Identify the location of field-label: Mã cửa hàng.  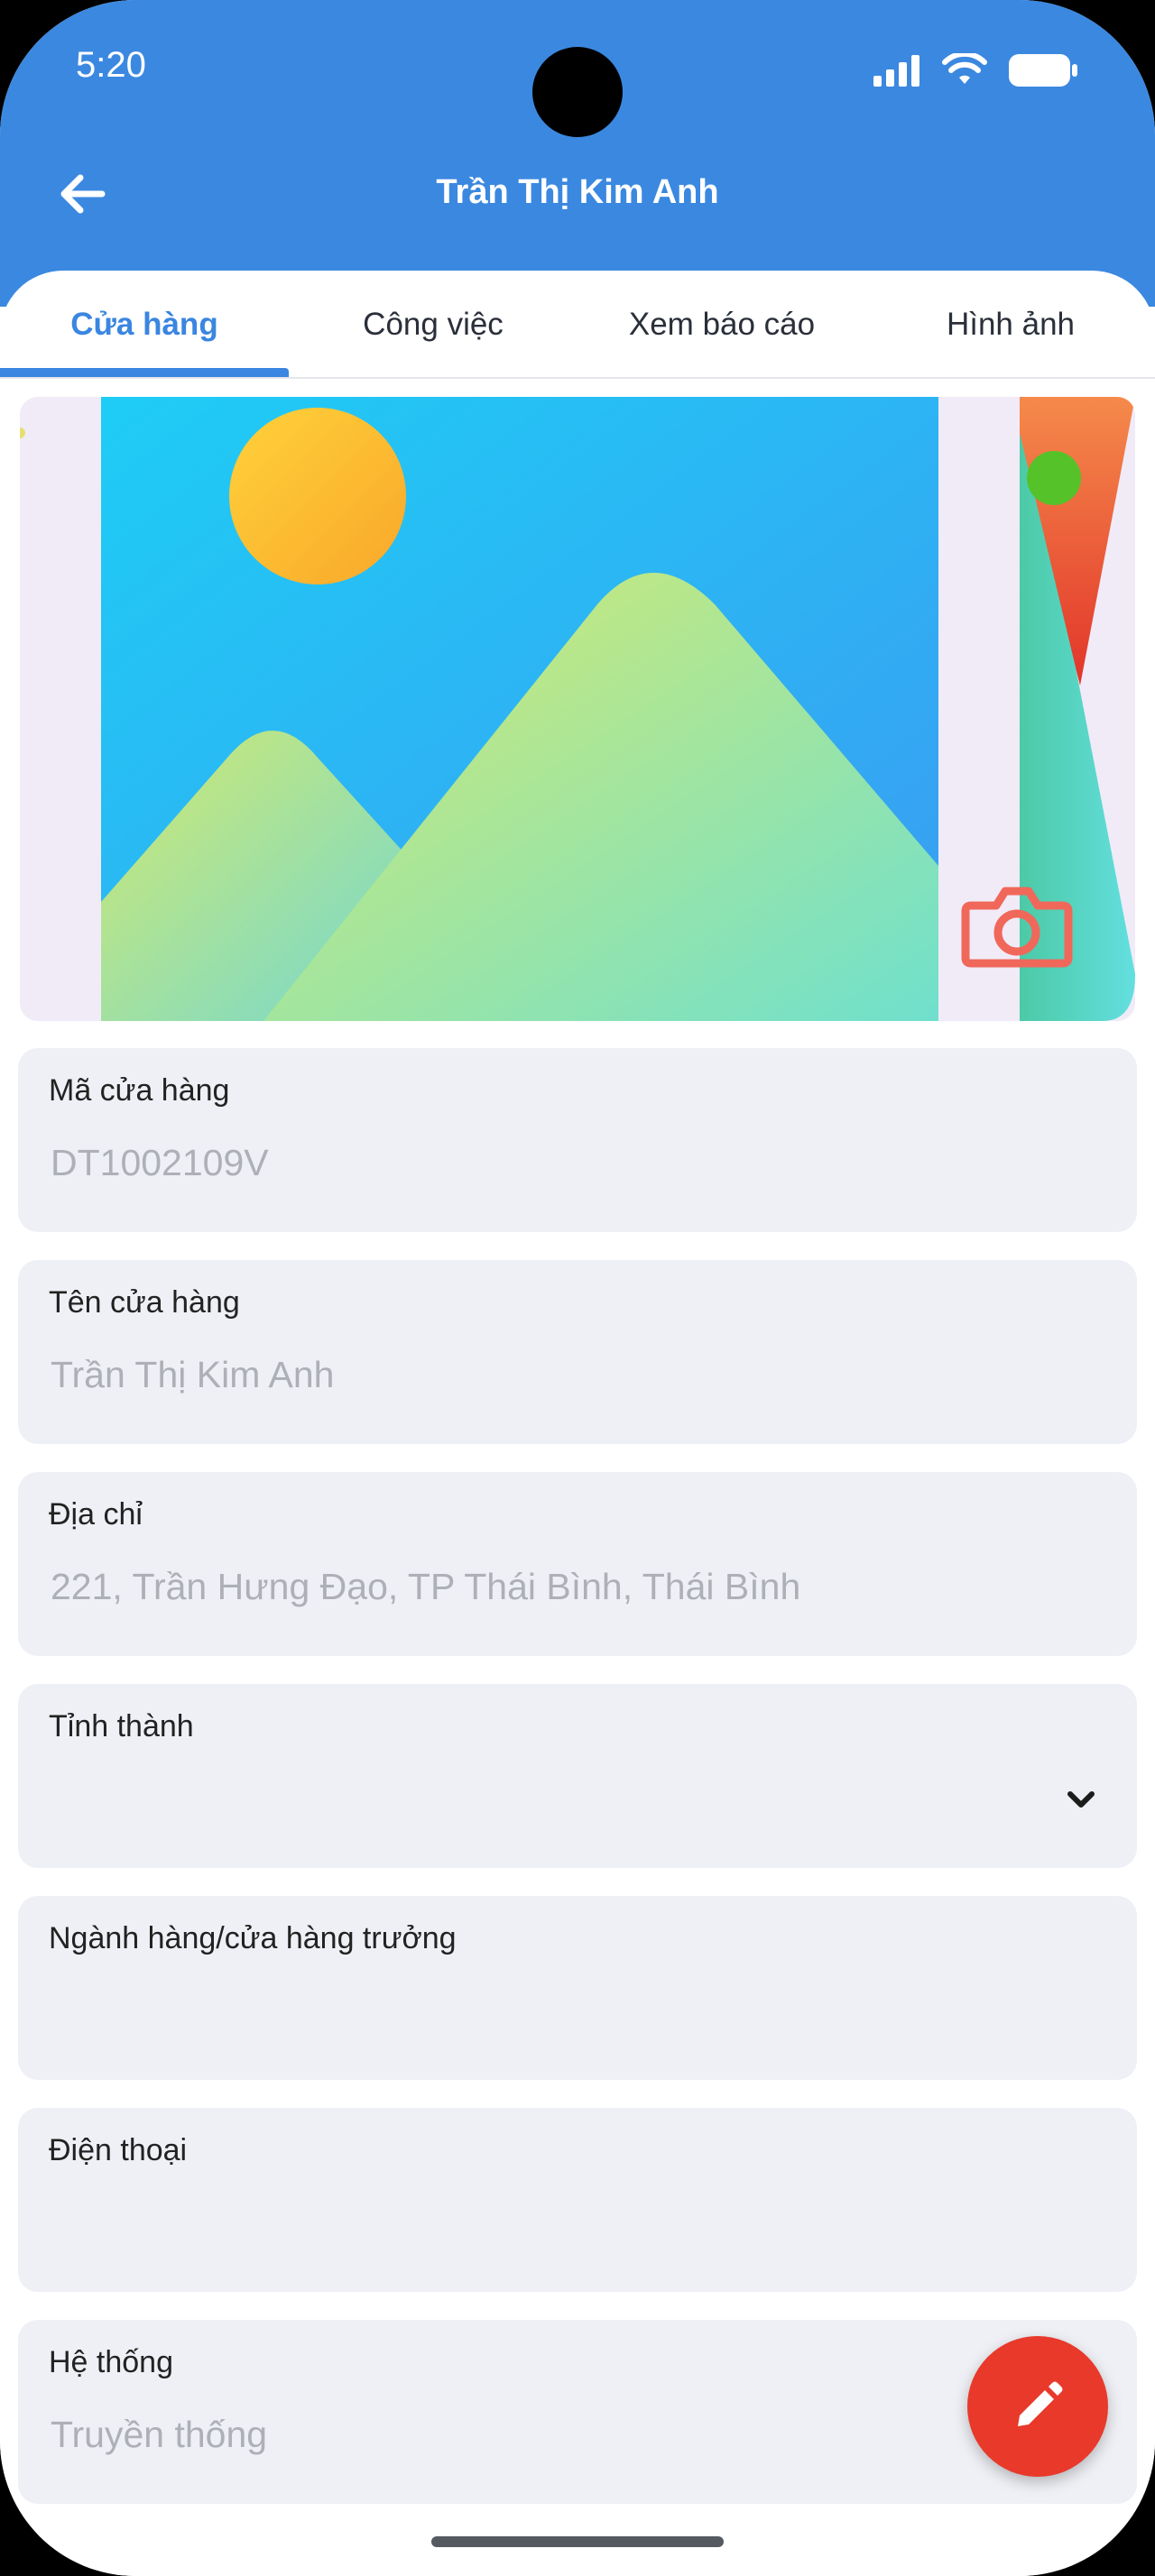
(139, 1090).